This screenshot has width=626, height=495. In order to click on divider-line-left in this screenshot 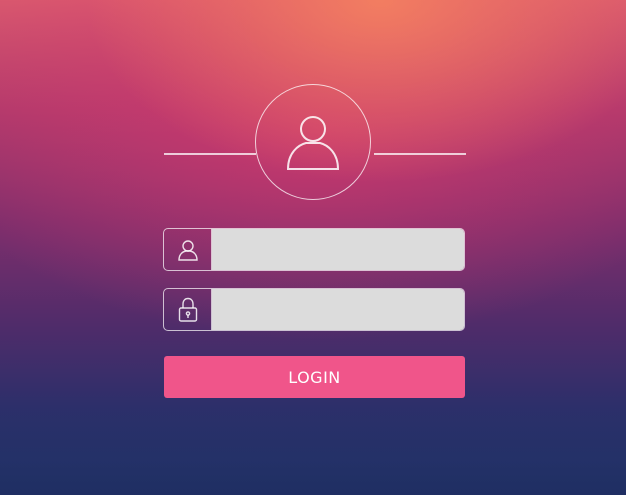, I will do `click(210, 154)`.